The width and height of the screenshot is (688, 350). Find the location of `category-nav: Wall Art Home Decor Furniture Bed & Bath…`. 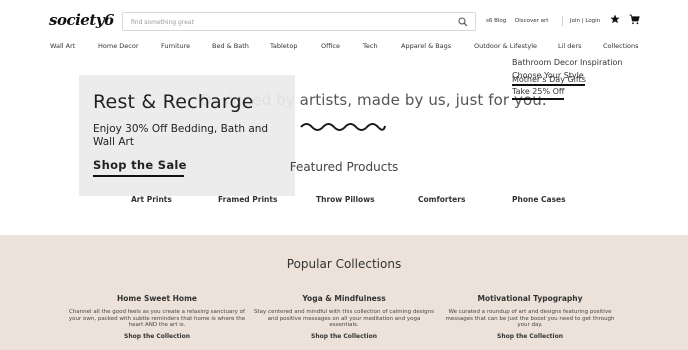

category-nav: Wall Art Home Decor Furniture Bed & Bath… is located at coordinates (344, 47).